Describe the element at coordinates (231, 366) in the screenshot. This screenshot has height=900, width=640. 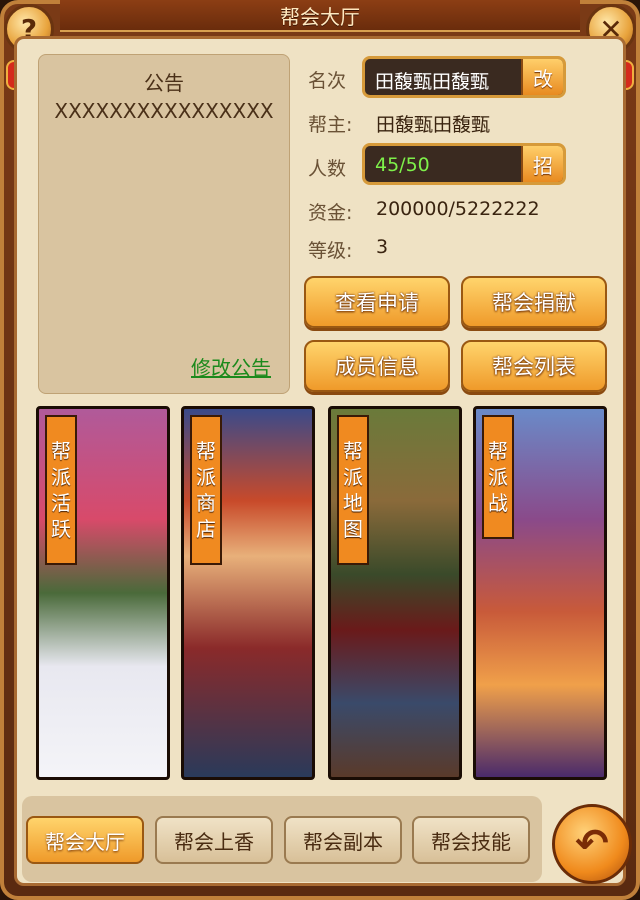
I see `edit-notice-link: 修改公告` at that location.